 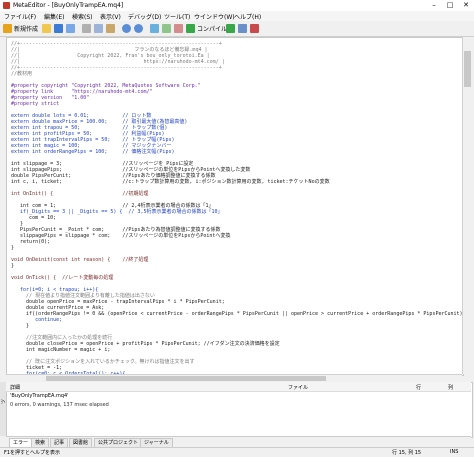 I want to click on copy-icon, so click(x=98, y=28).